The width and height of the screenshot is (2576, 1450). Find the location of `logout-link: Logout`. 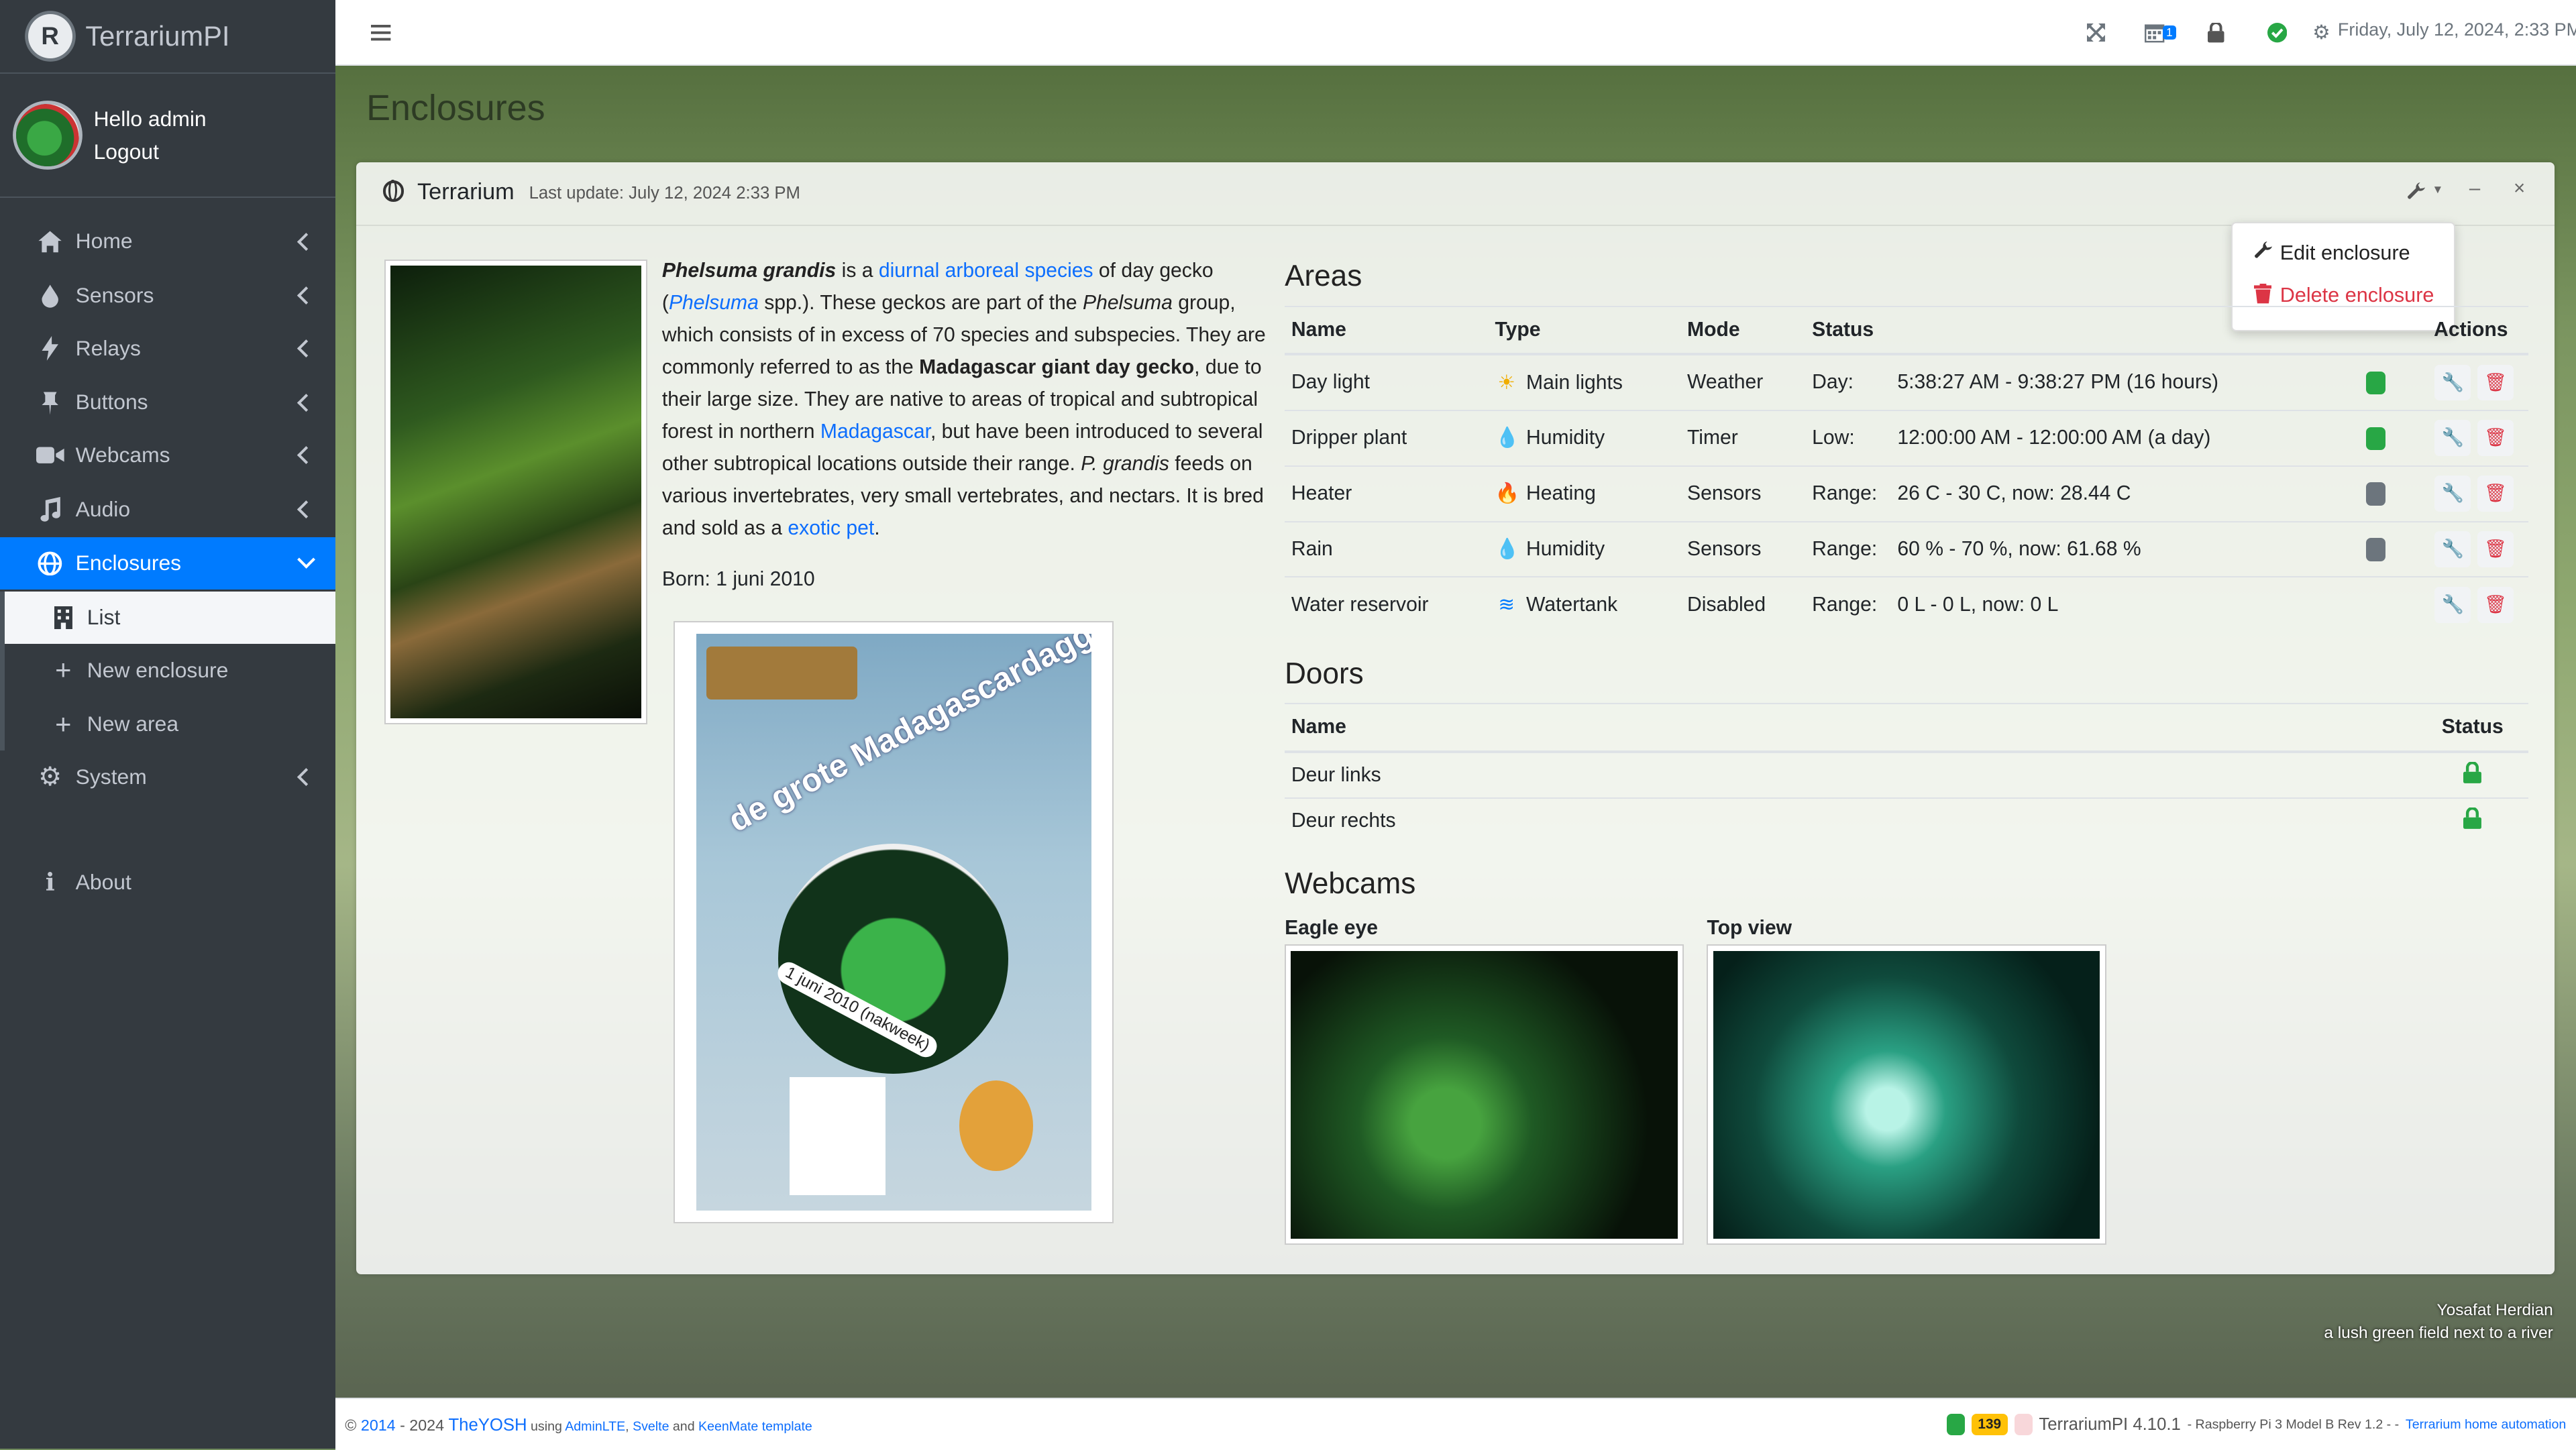

logout-link: Logout is located at coordinates (150, 151).